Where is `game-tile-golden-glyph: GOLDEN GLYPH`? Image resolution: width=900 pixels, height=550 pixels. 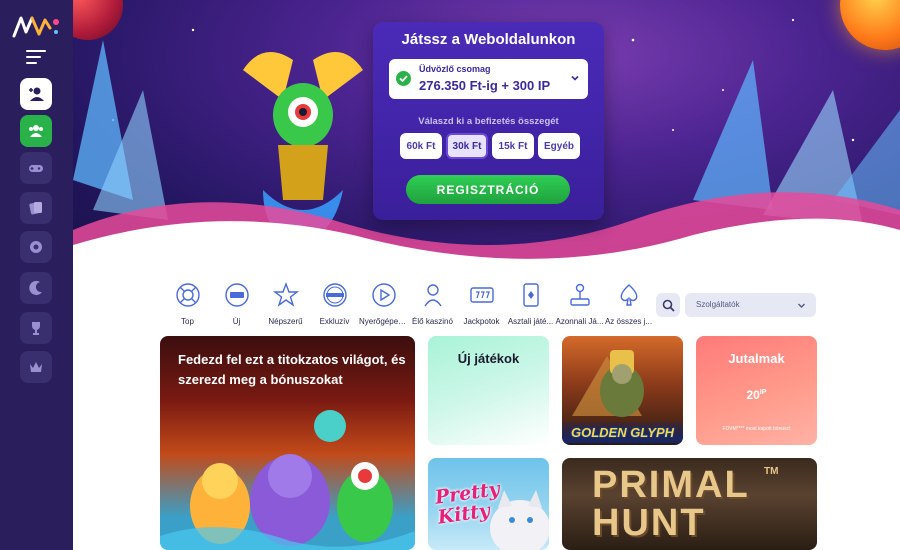 game-tile-golden-glyph: GOLDEN GLYPH is located at coordinates (622, 390).